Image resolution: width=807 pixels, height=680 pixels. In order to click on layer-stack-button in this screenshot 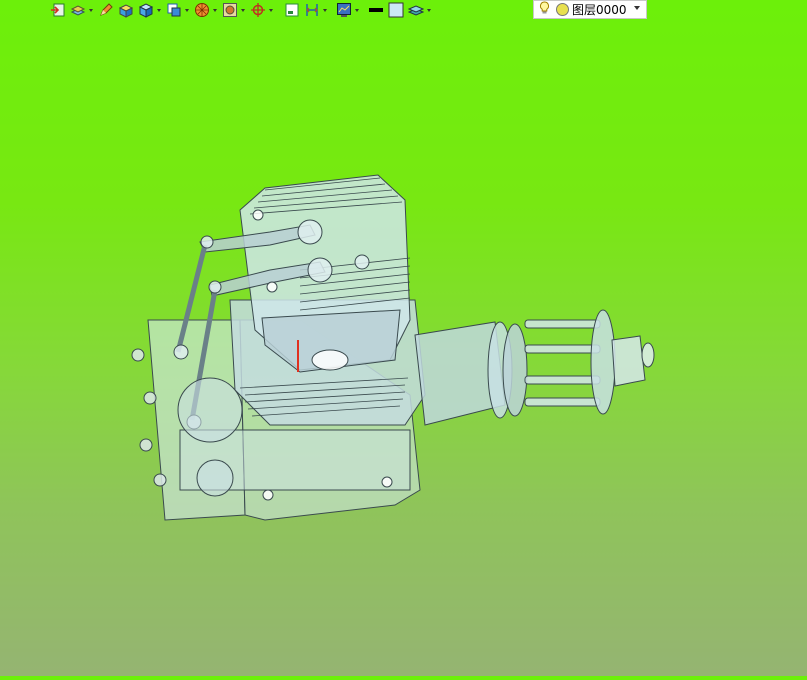, I will do `click(420, 10)`.